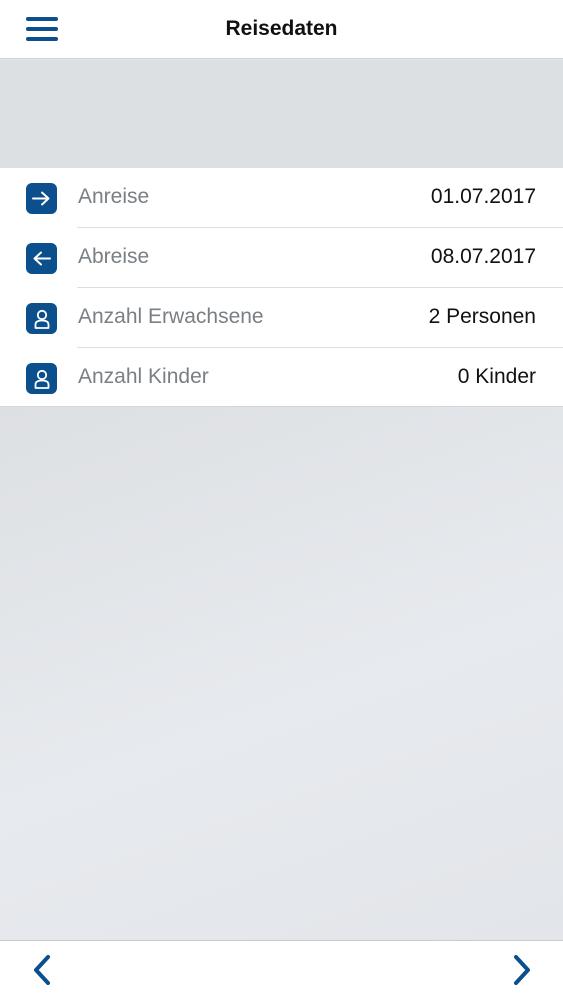 This screenshot has height=1000, width=563. Describe the element at coordinates (114, 196) in the screenshot. I see `arrival-label: Anreise` at that location.